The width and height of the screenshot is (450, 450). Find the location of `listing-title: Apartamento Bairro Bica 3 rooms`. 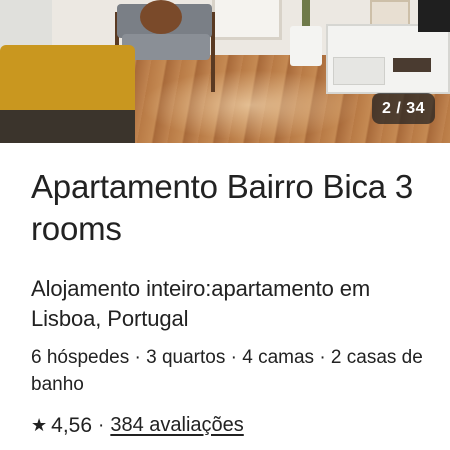

listing-title: Apartamento Bairro Bica 3 rooms is located at coordinates (222, 207).